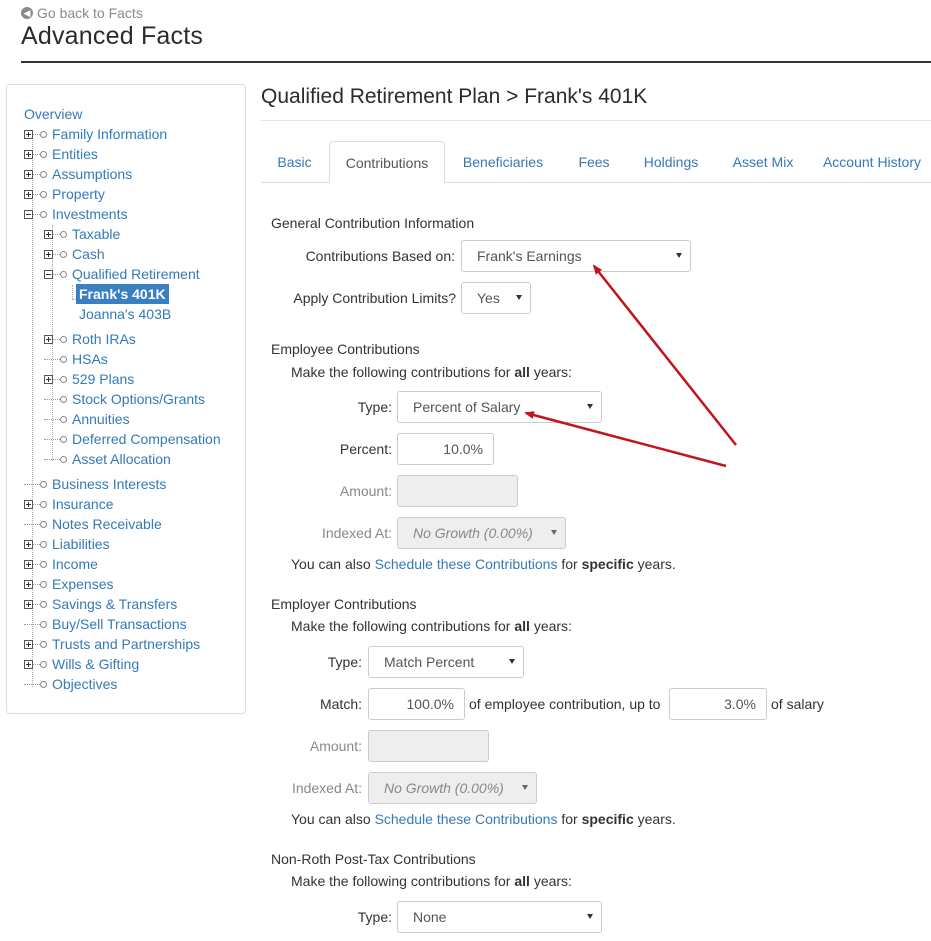 This screenshot has width=931, height=941. What do you see at coordinates (499, 407) in the screenshot?
I see `employee-type-select: Percent of Salary` at bounding box center [499, 407].